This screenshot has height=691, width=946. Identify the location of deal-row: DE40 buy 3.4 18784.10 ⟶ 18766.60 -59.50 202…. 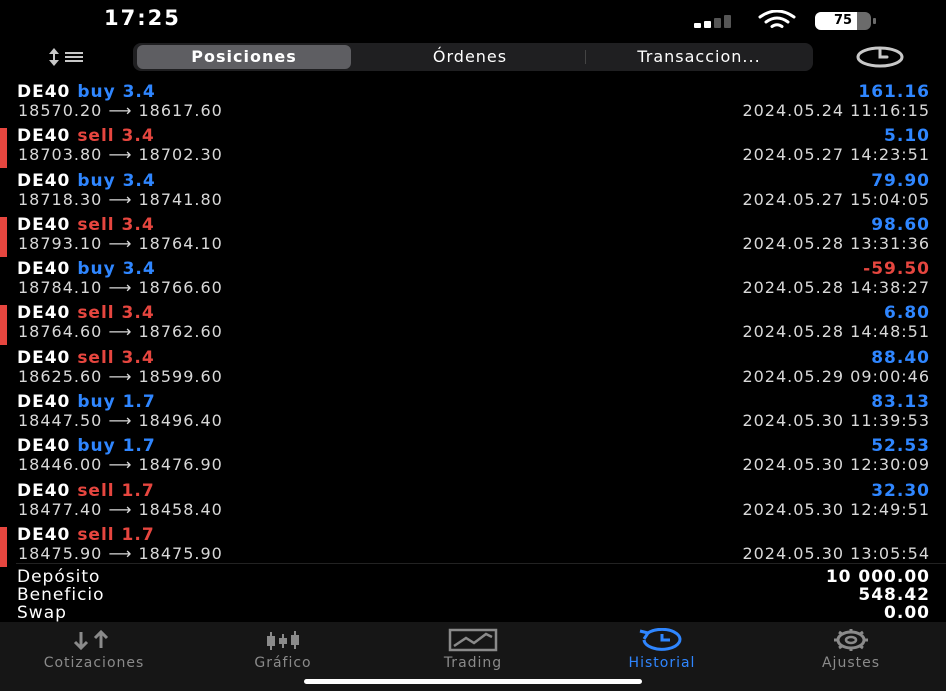
(473, 281).